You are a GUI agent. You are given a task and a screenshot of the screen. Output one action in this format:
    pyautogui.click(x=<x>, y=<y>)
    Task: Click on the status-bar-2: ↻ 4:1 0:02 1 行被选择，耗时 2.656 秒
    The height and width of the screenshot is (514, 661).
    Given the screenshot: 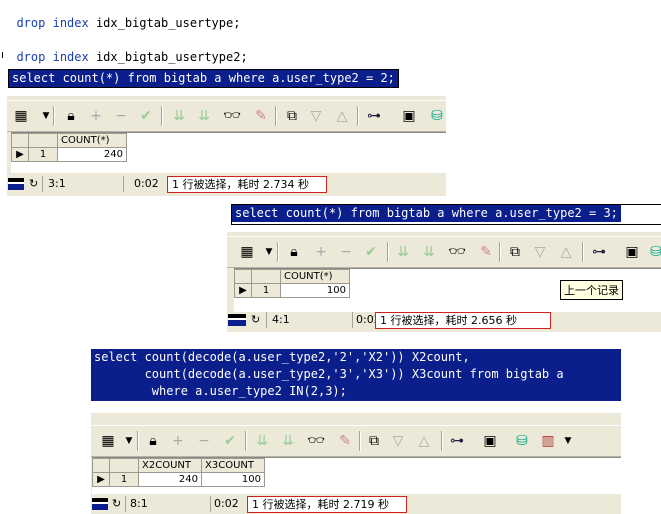 What is the action you would take?
    pyautogui.click(x=444, y=320)
    